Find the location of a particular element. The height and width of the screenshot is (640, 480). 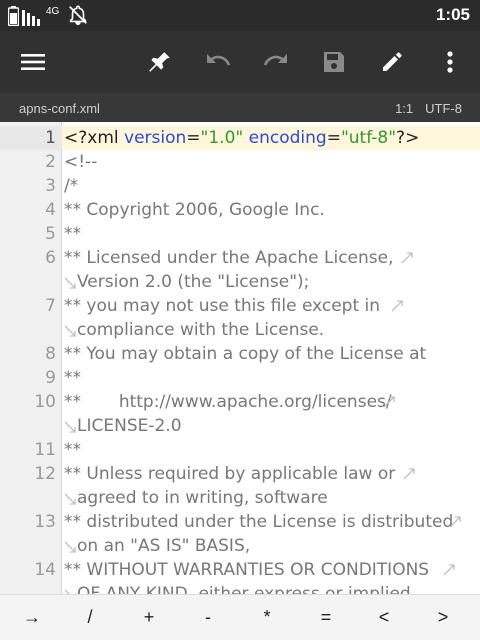

pin-button is located at coordinates (160, 62).